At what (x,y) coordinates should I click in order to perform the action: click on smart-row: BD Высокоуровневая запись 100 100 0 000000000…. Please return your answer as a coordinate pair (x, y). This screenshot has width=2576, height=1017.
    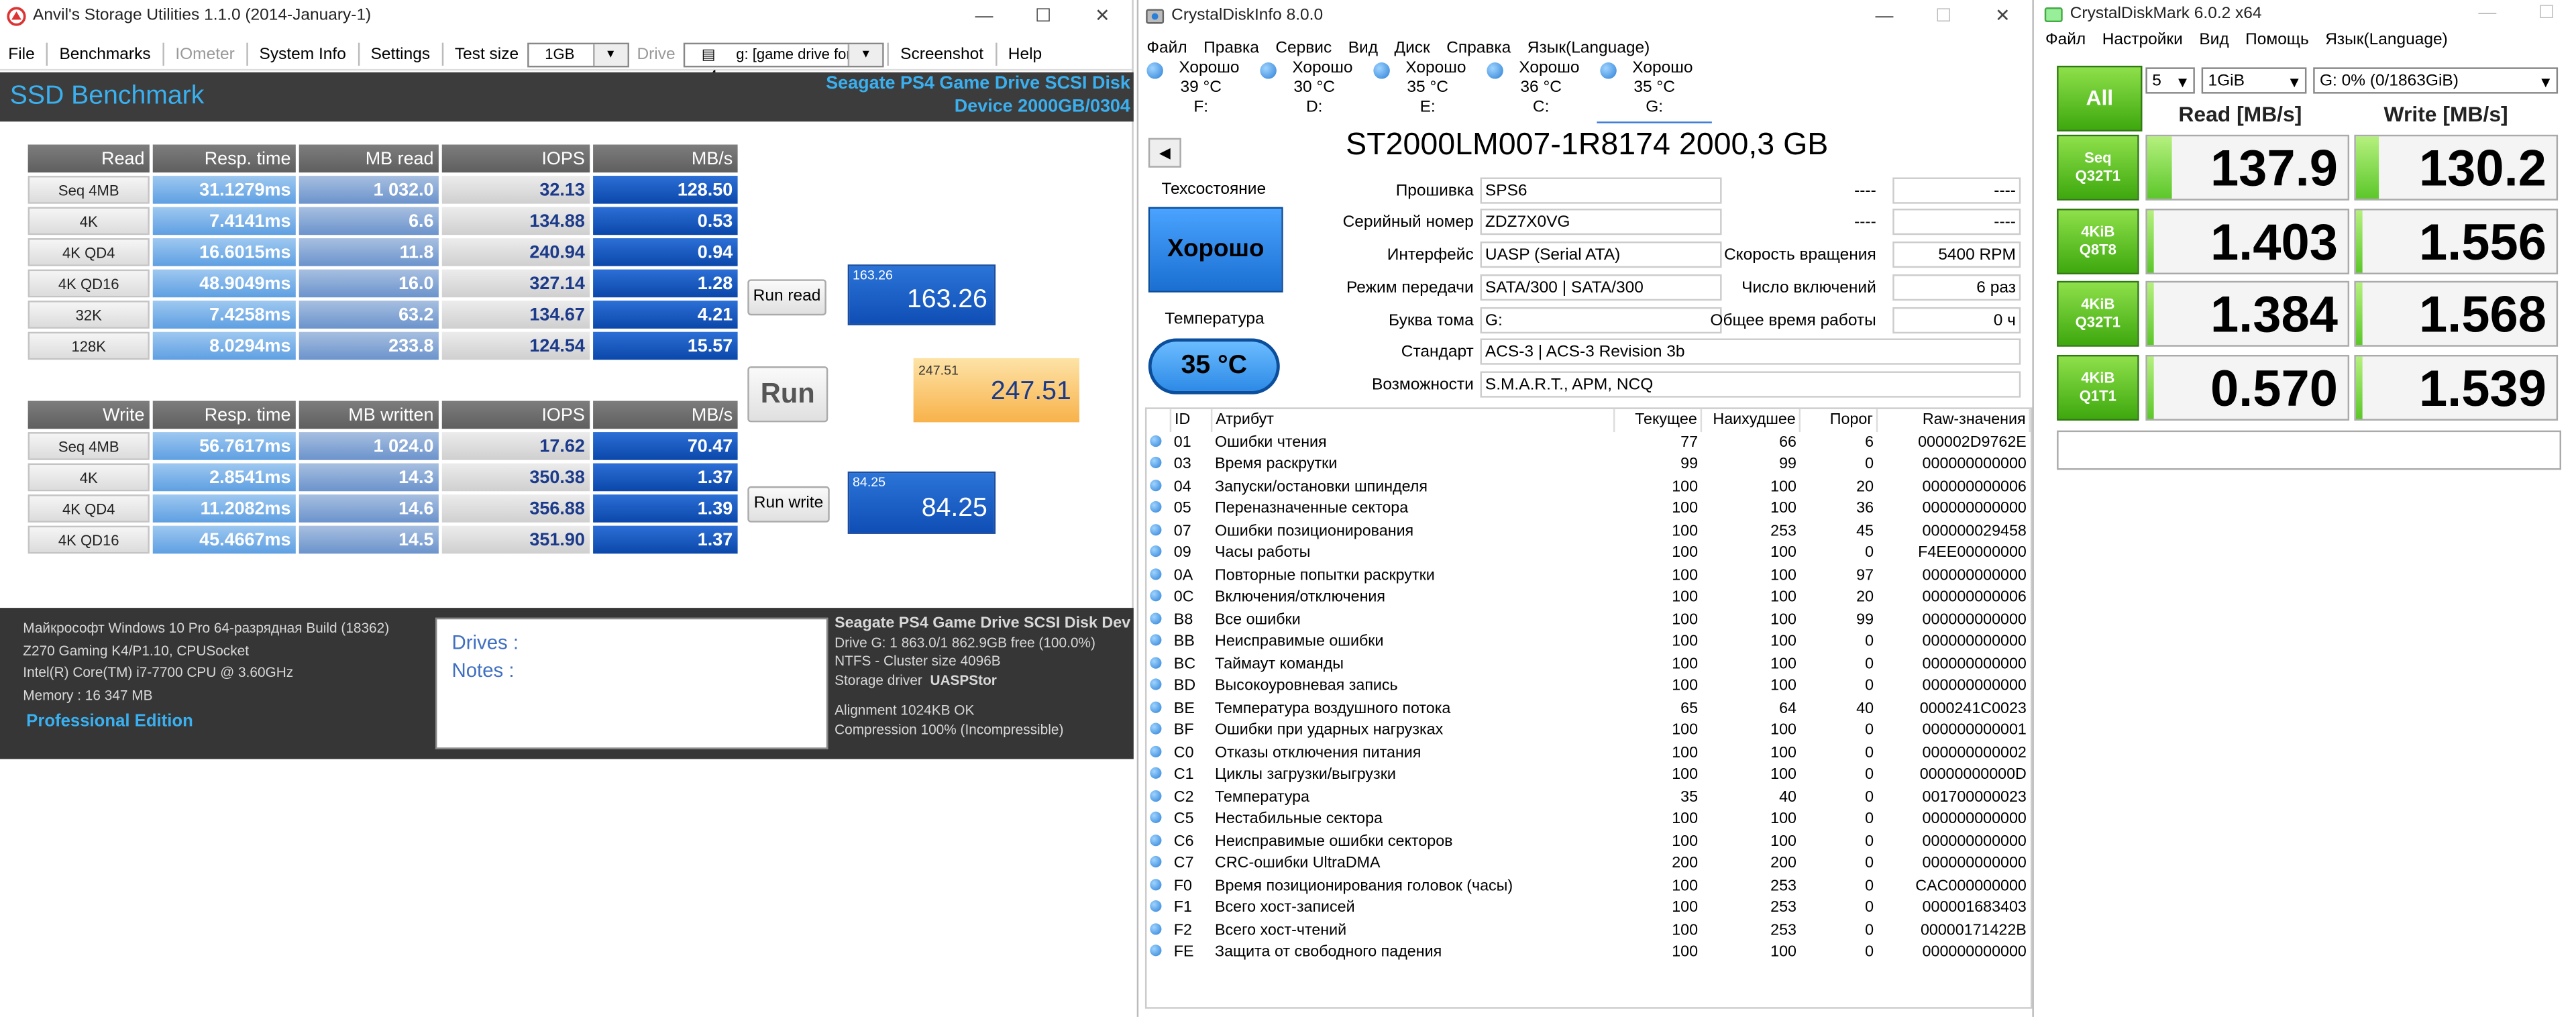
    Looking at the image, I should click on (1587, 687).